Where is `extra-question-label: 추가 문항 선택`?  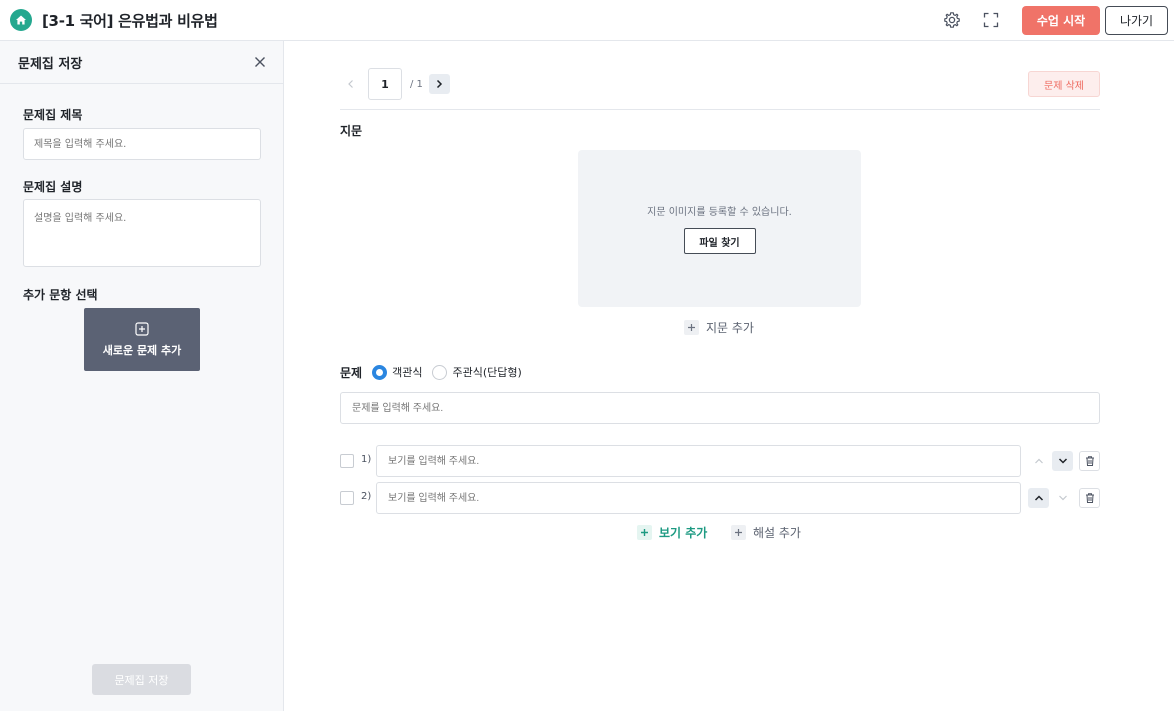
extra-question-label: 추가 문항 선택 is located at coordinates (60, 295).